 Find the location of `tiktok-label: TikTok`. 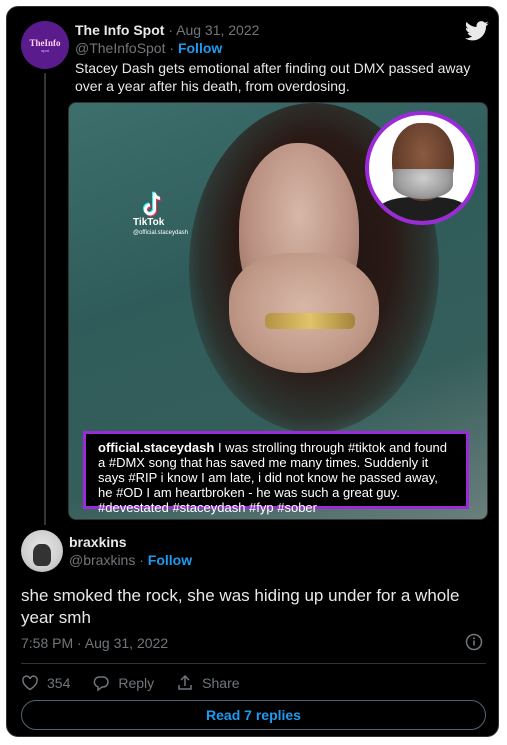

tiktok-label: TikTok is located at coordinates (149, 222).